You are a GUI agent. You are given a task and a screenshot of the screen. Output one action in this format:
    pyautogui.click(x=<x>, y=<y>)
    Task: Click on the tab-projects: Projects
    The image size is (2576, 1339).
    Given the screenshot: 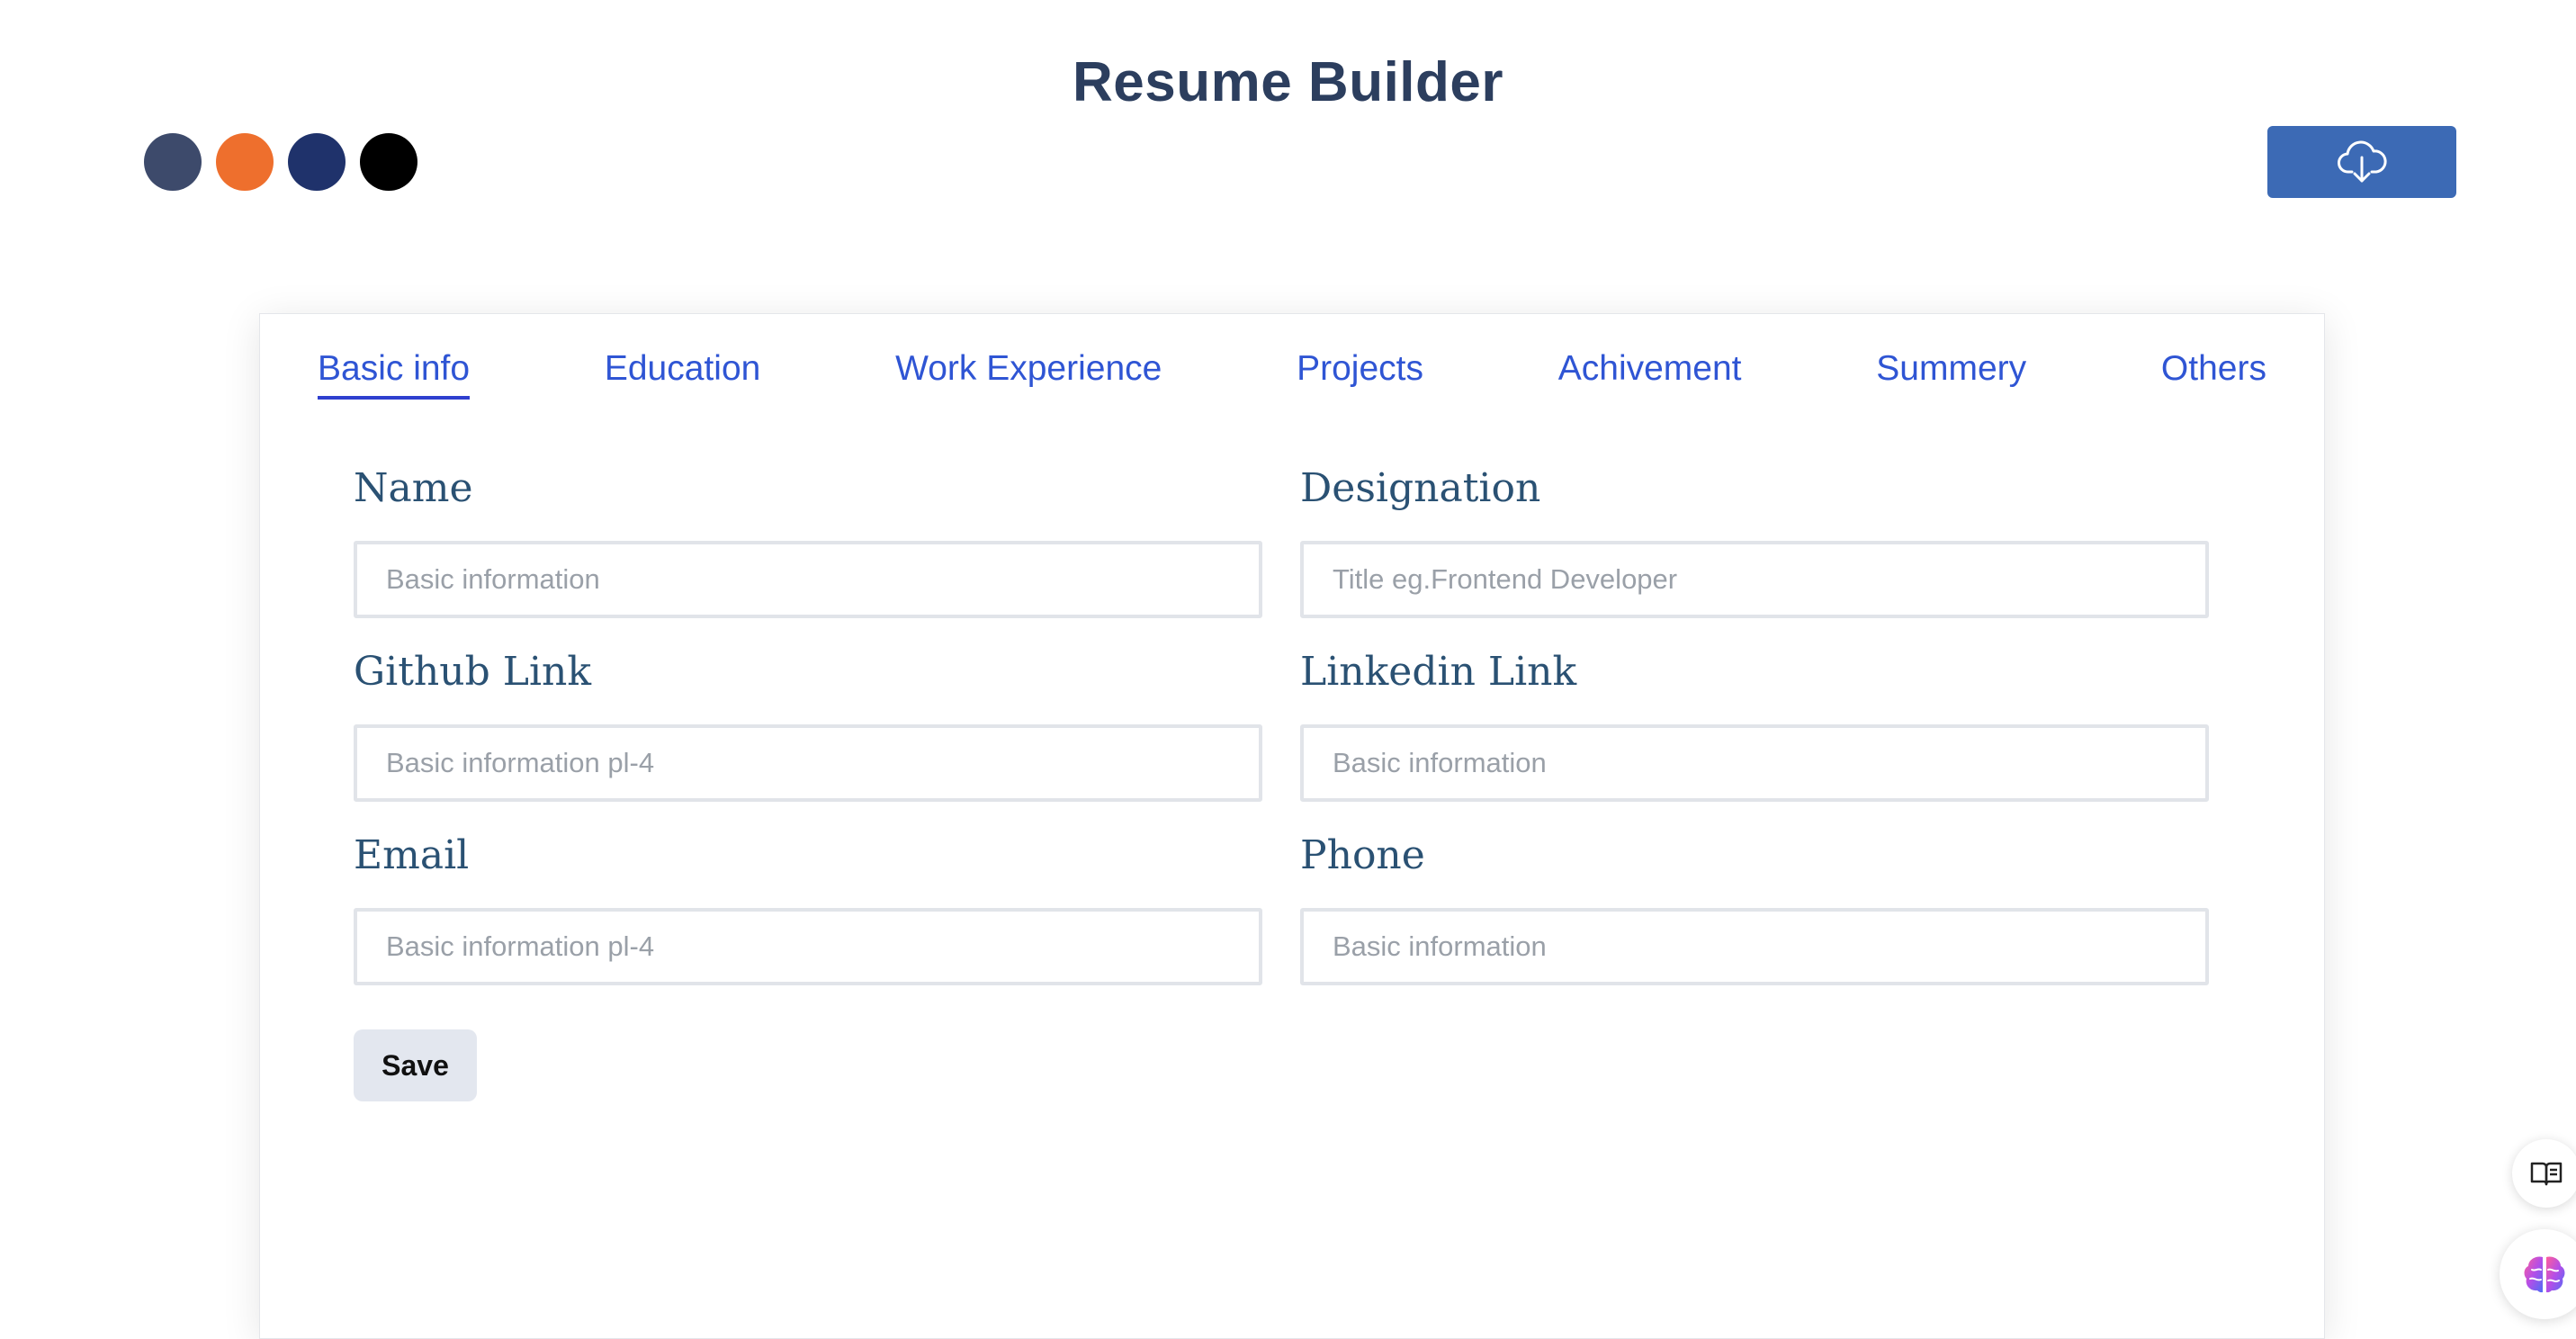 What is the action you would take?
    pyautogui.click(x=1360, y=372)
    